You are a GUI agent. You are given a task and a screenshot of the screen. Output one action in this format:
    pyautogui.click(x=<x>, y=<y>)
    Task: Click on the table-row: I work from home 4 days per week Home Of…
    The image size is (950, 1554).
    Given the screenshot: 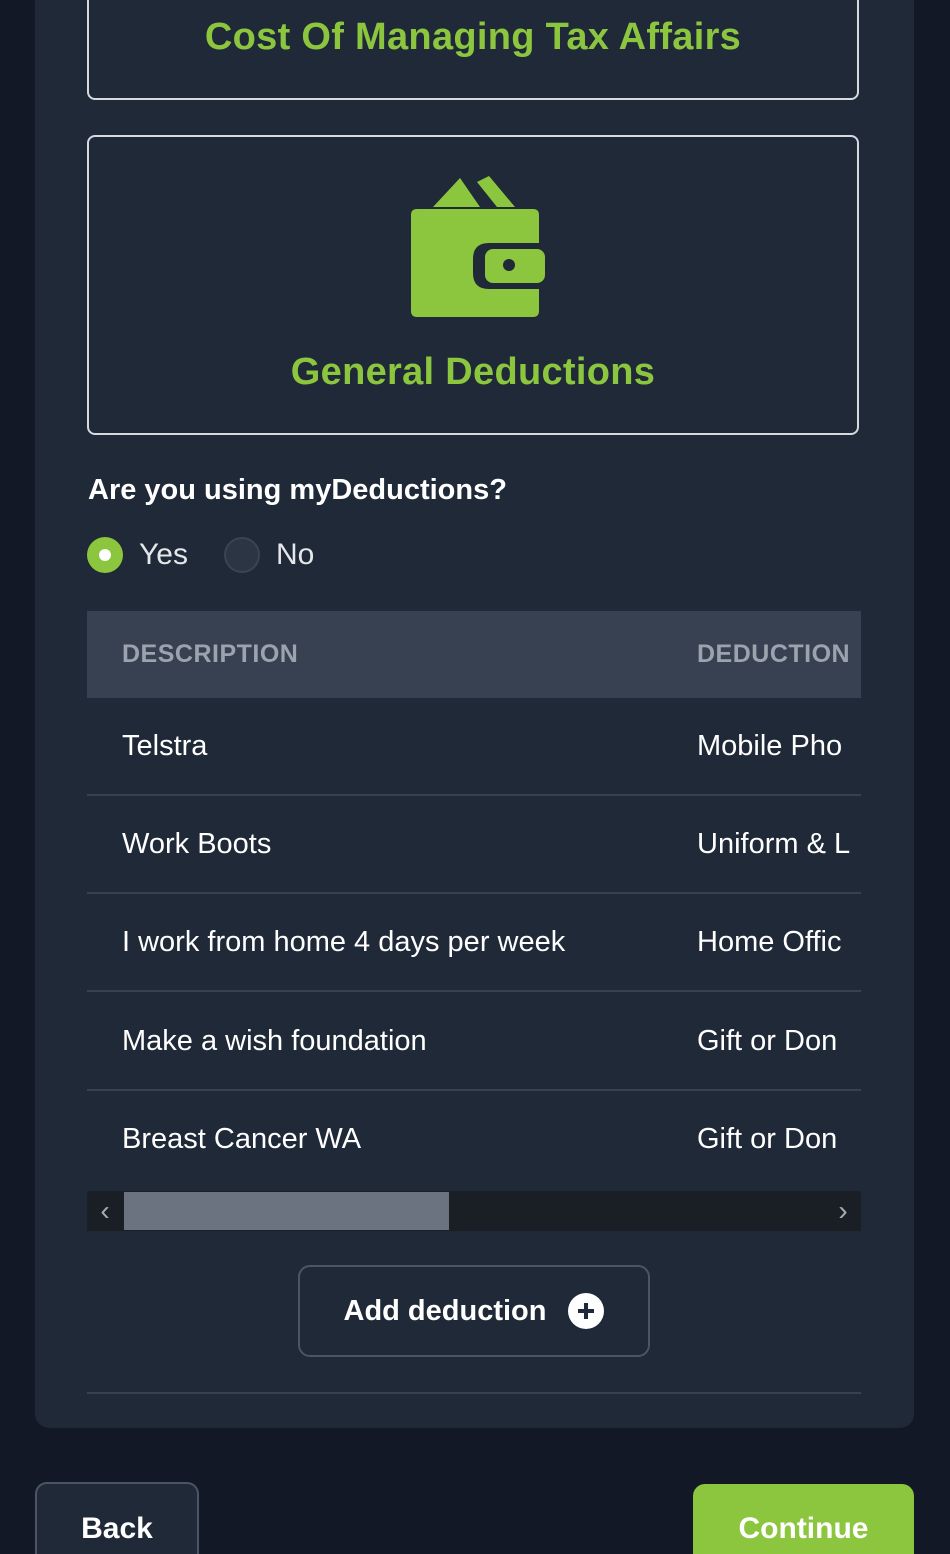 What is the action you would take?
    pyautogui.click(x=474, y=943)
    